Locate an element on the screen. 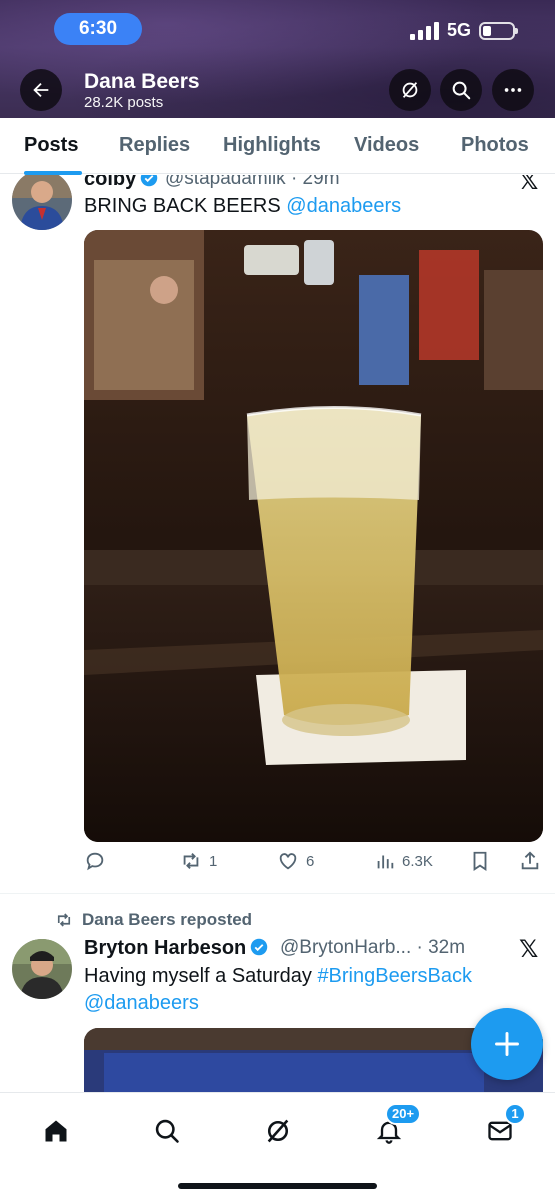 The image size is (555, 1200). compose-button is located at coordinates (507, 1044).